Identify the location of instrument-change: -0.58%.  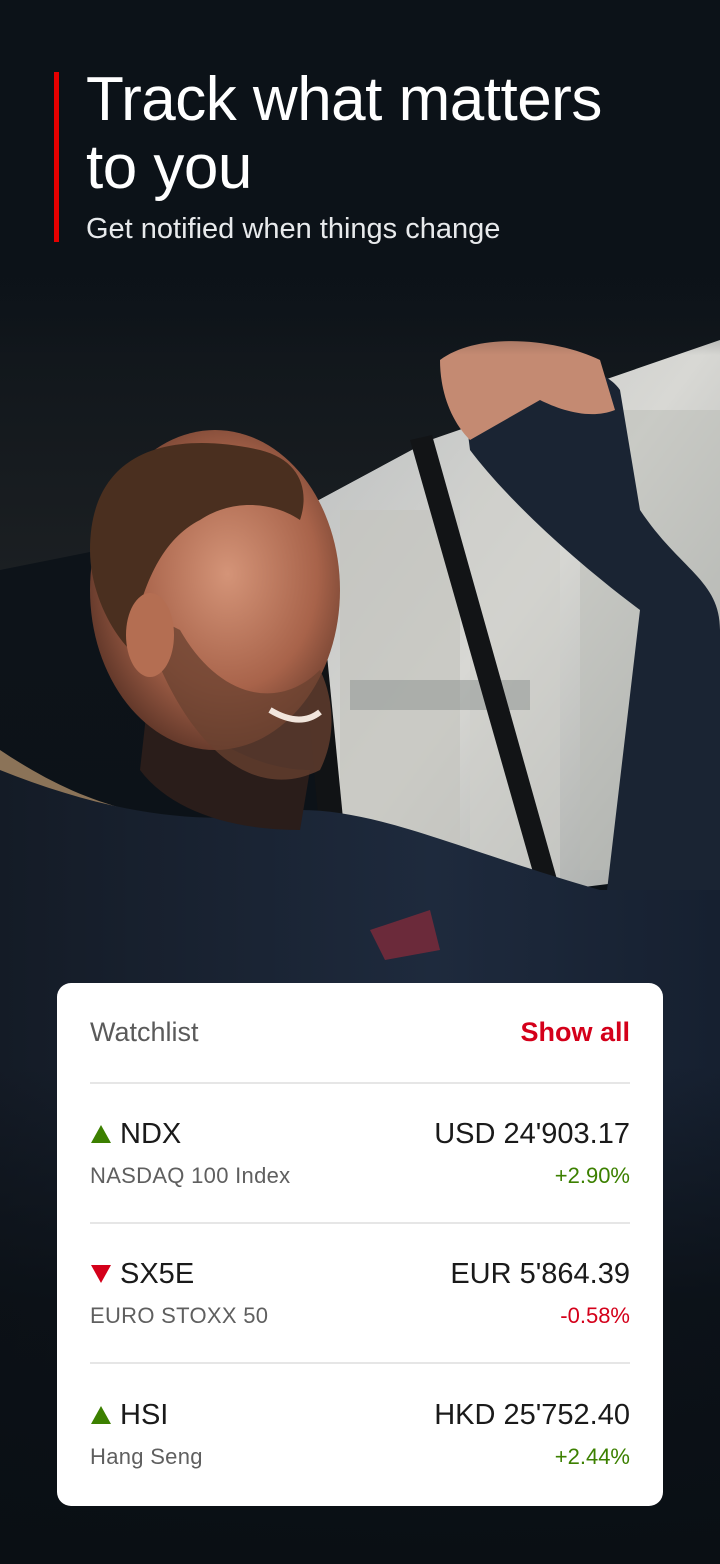
(595, 1315).